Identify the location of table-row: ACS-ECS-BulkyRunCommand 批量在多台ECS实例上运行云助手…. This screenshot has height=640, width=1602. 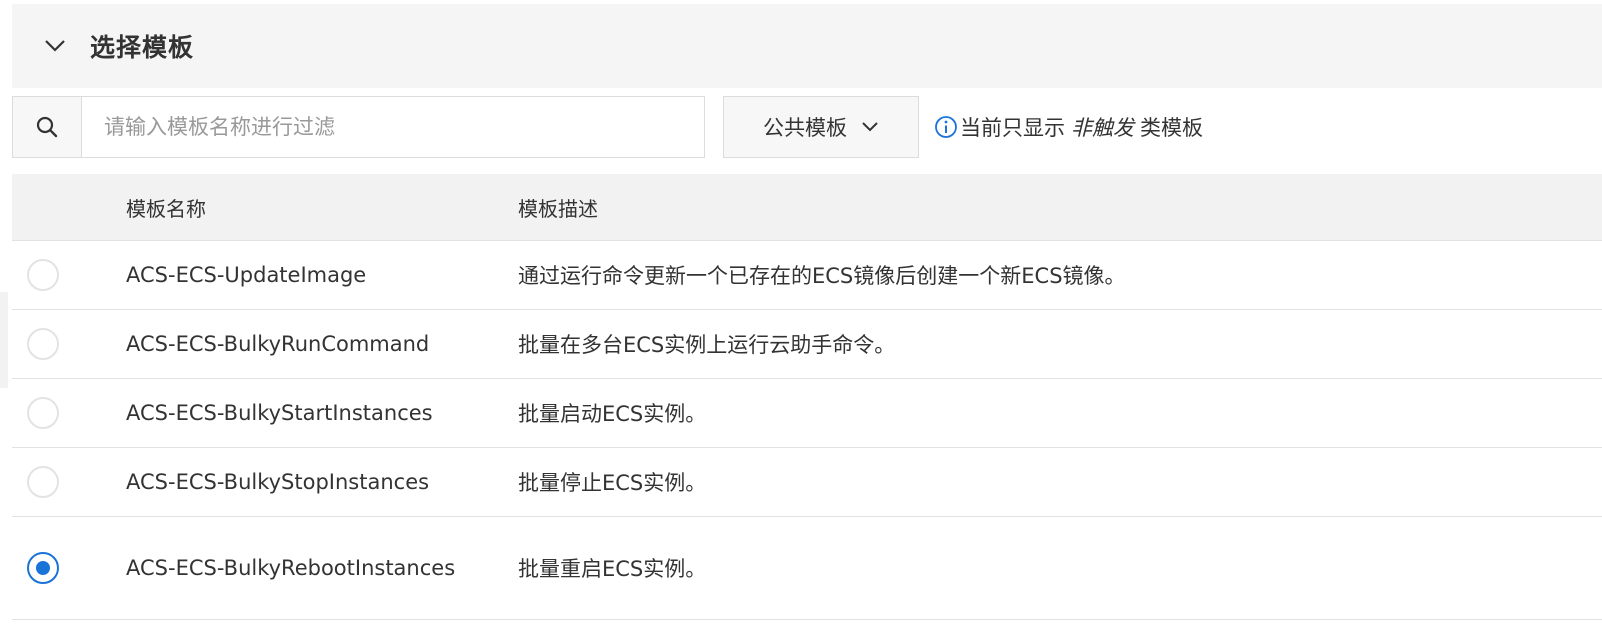
(807, 344).